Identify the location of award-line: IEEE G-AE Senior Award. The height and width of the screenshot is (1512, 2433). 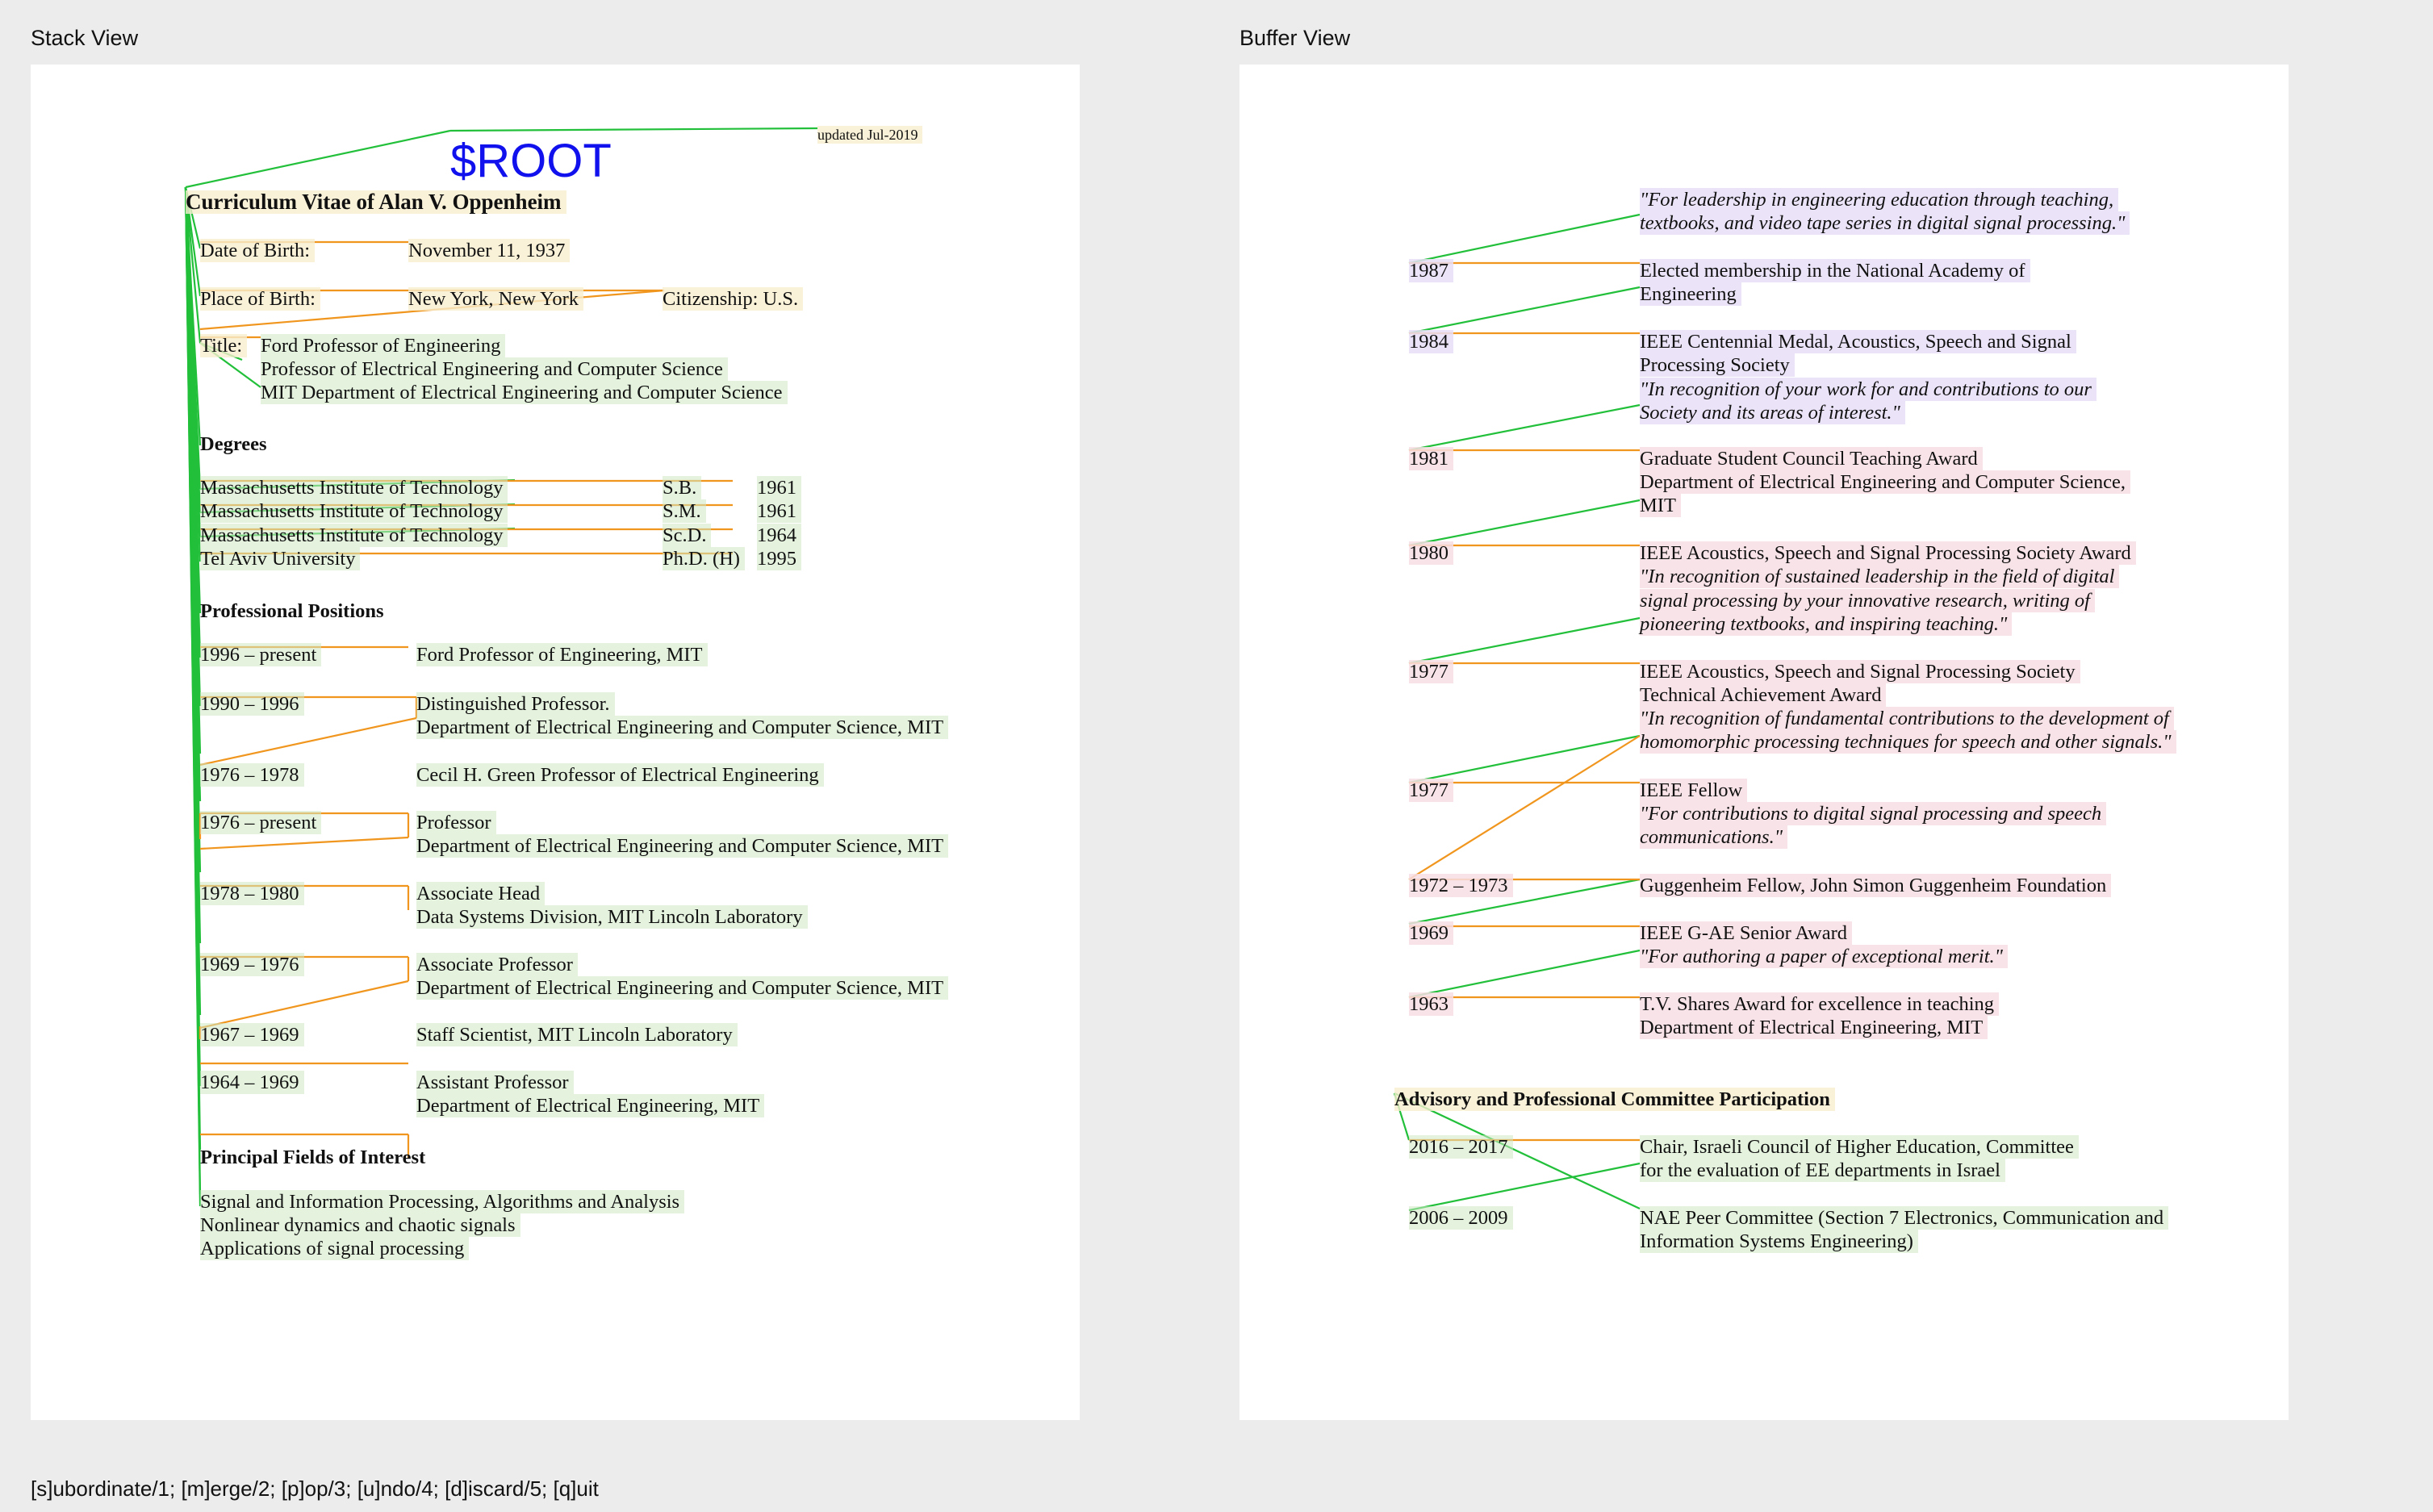
(1746, 933).